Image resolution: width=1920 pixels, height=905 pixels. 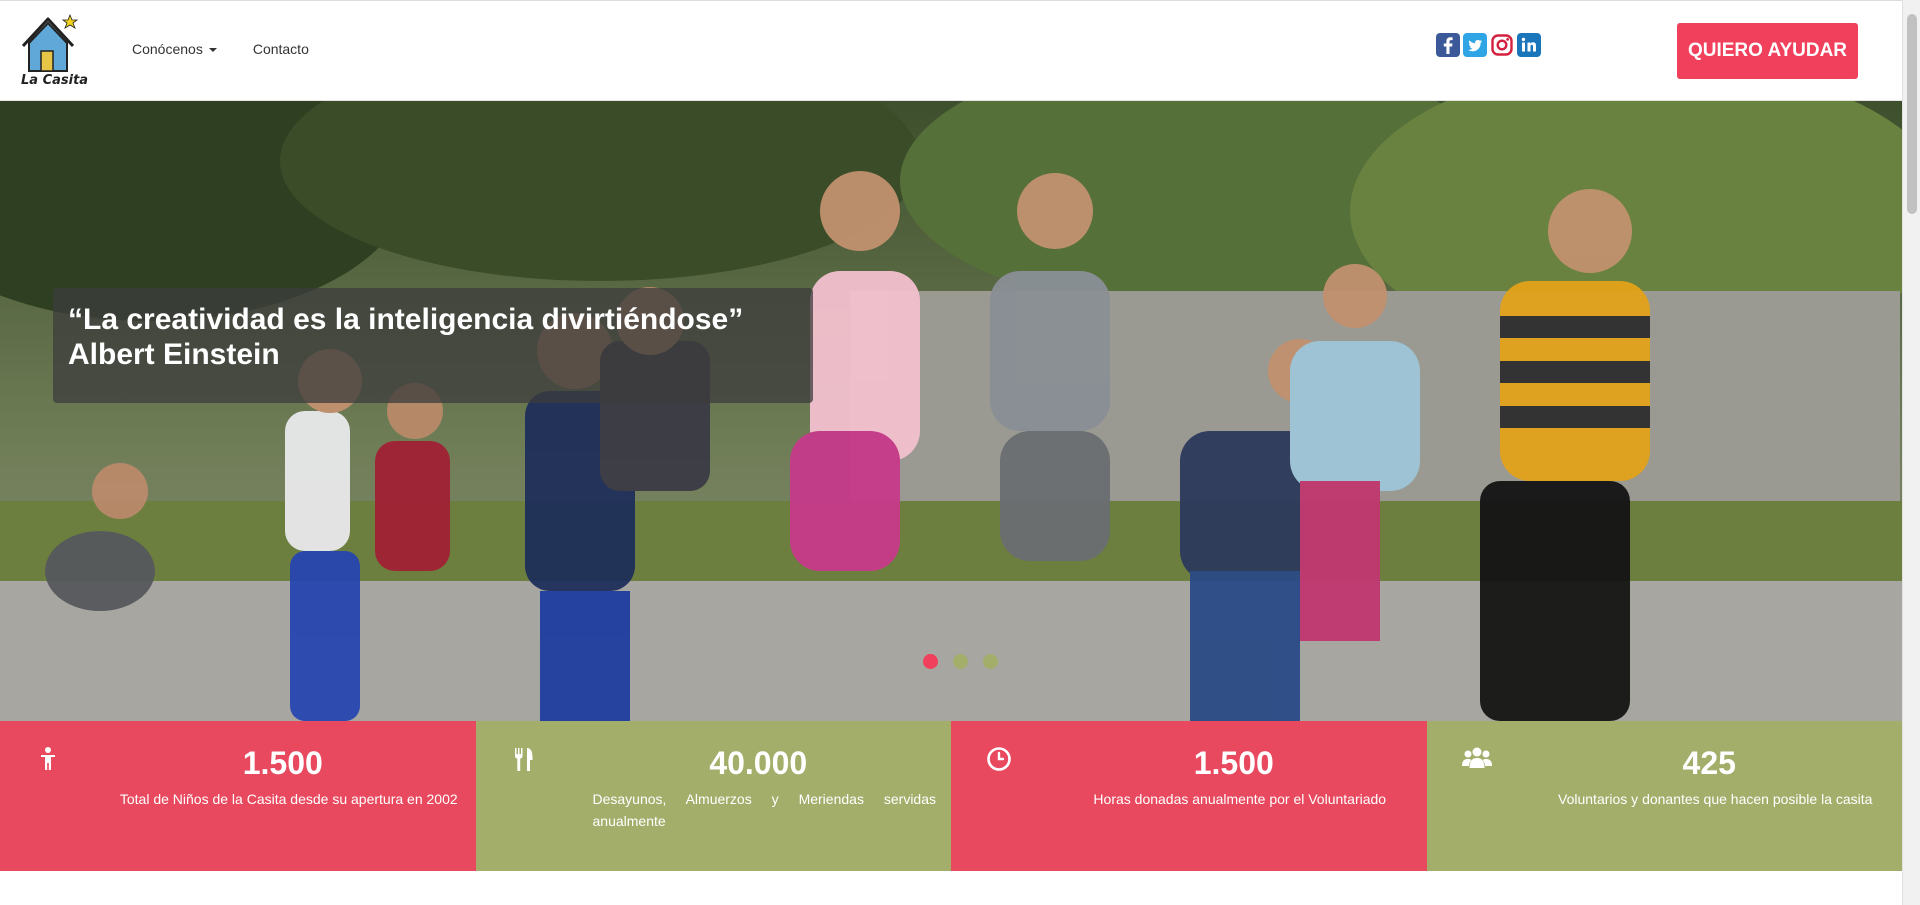 I want to click on carousel-indicators, so click(x=960, y=661).